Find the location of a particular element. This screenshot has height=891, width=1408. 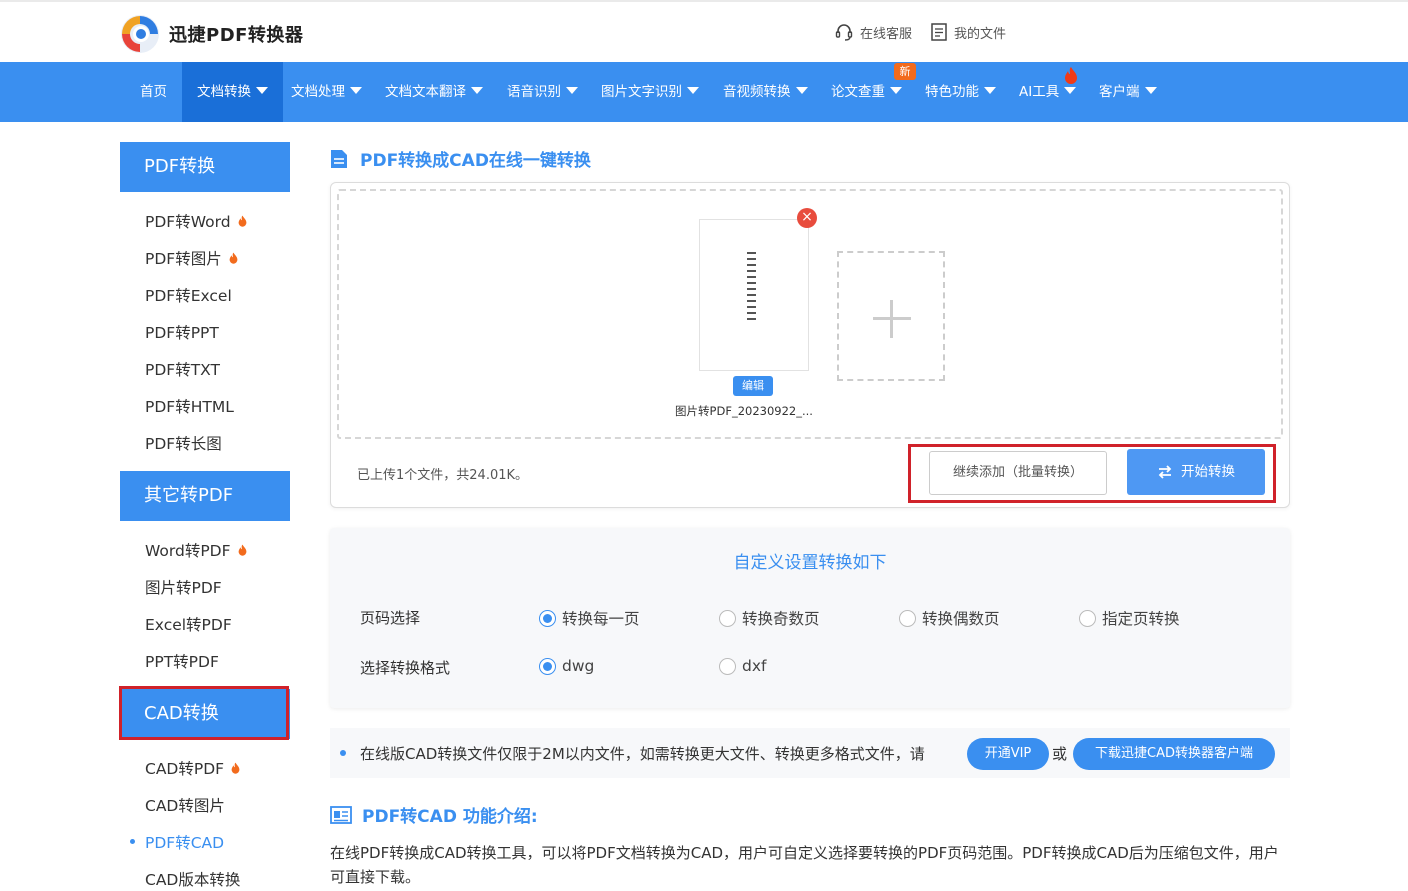

radio-odd-pages: 转换奇数页 is located at coordinates (769, 618).